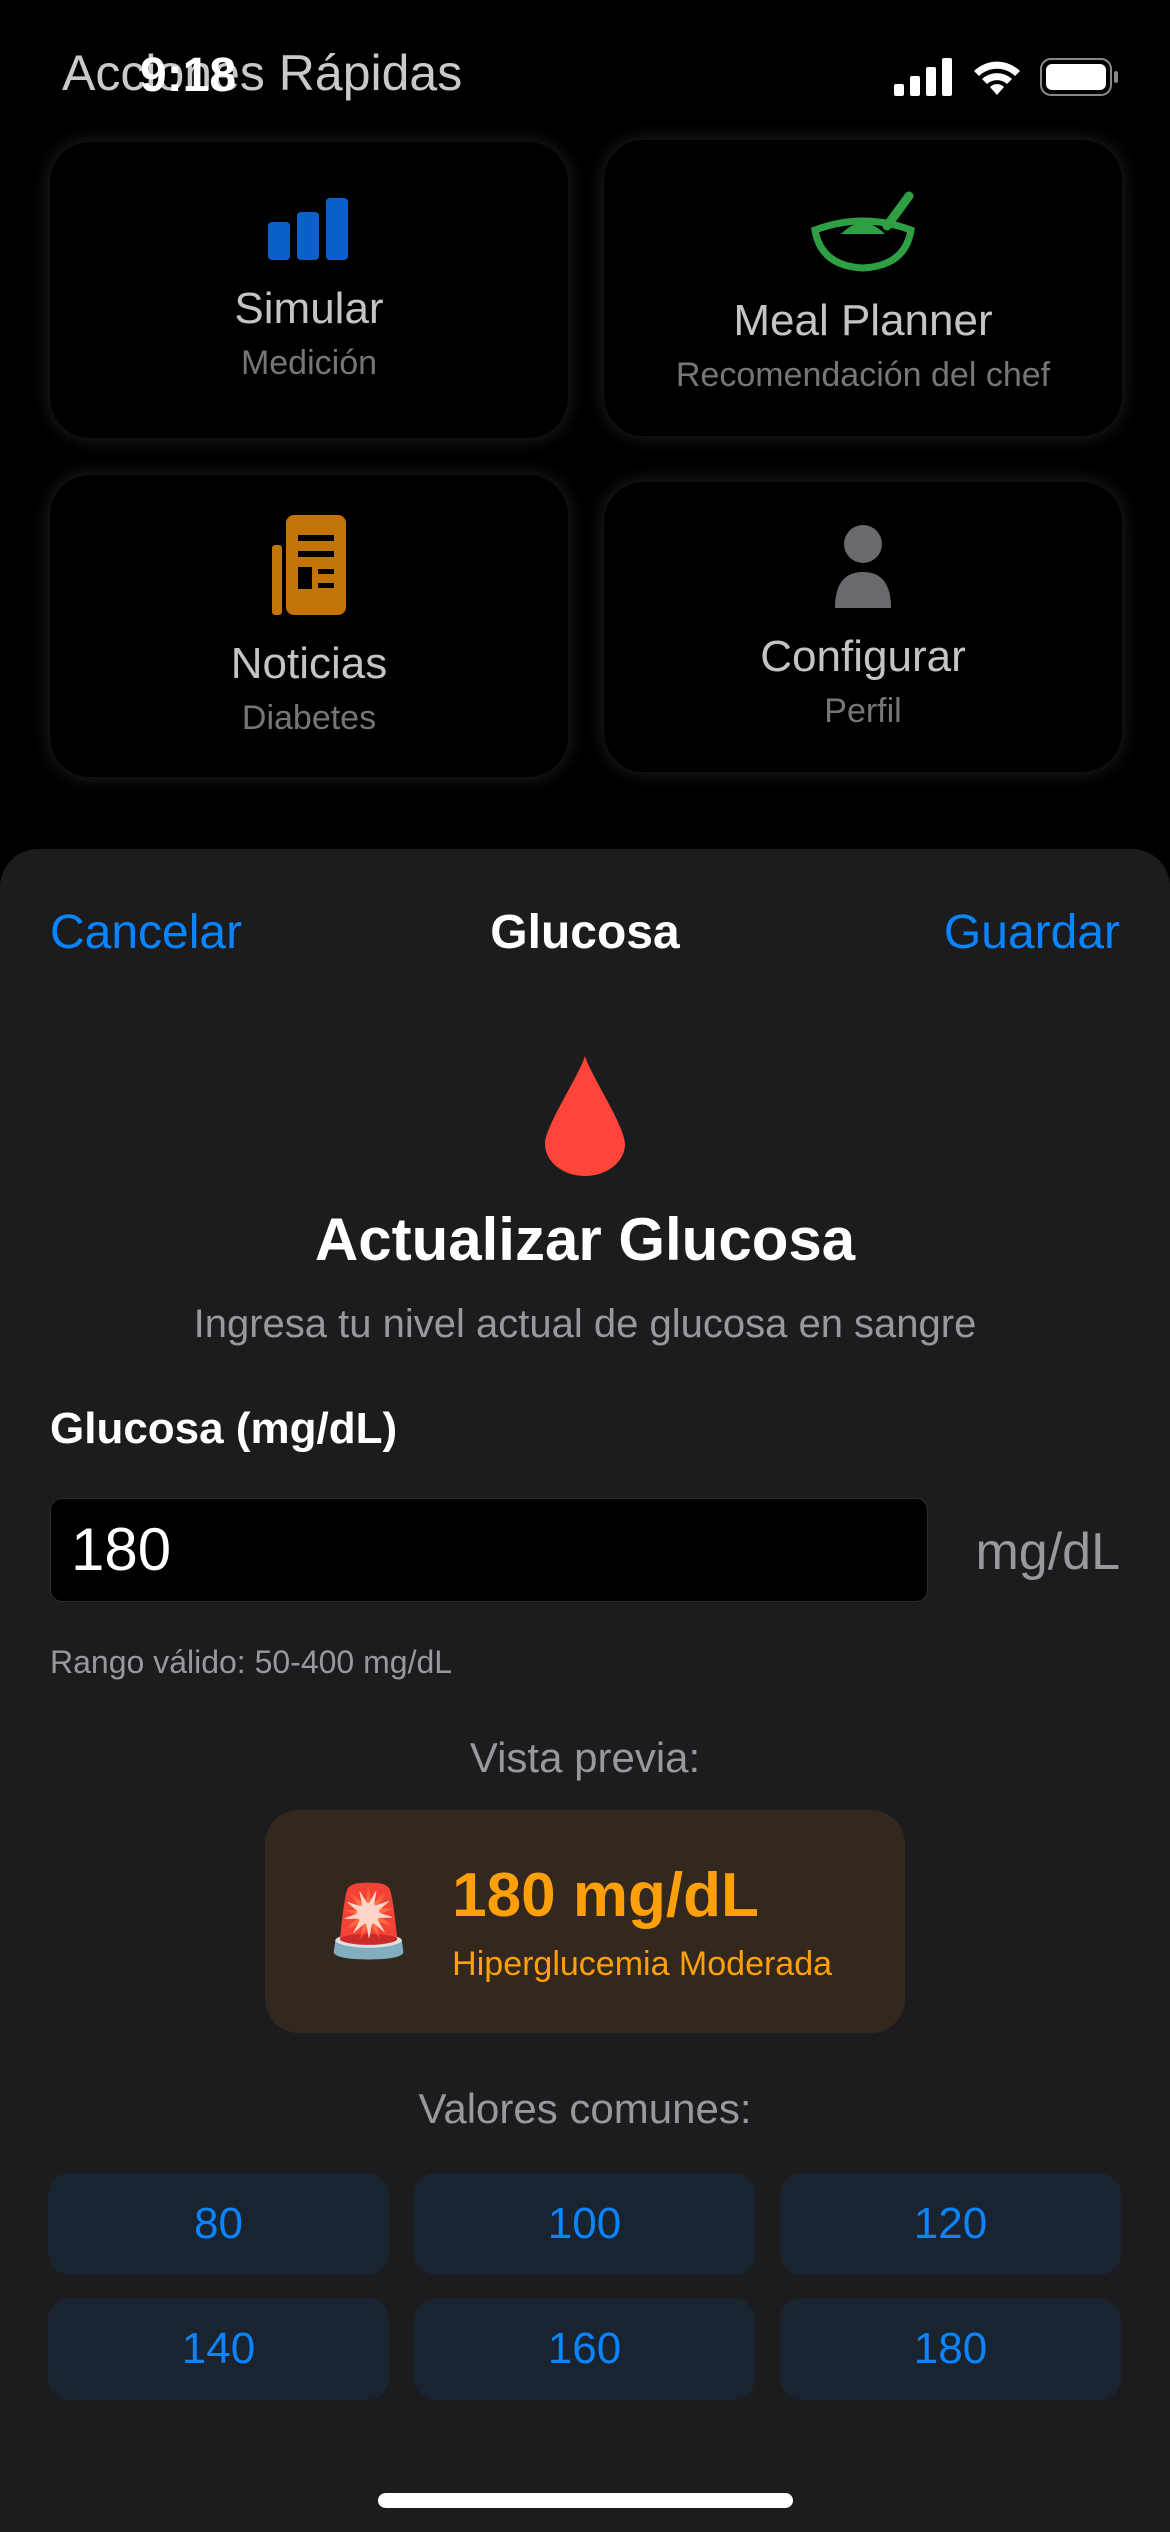 This screenshot has width=1170, height=2532. What do you see at coordinates (923, 77) in the screenshot?
I see `signal-icon` at bounding box center [923, 77].